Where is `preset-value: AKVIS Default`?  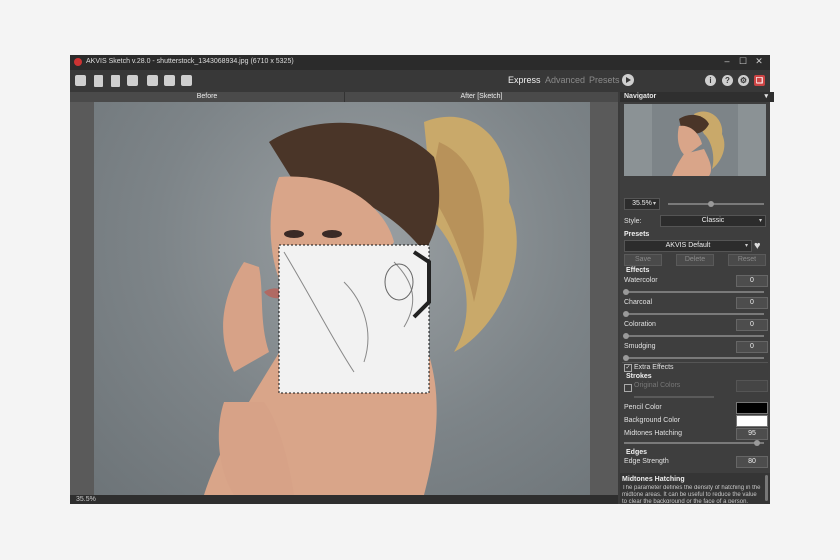 preset-value: AKVIS Default is located at coordinates (688, 245).